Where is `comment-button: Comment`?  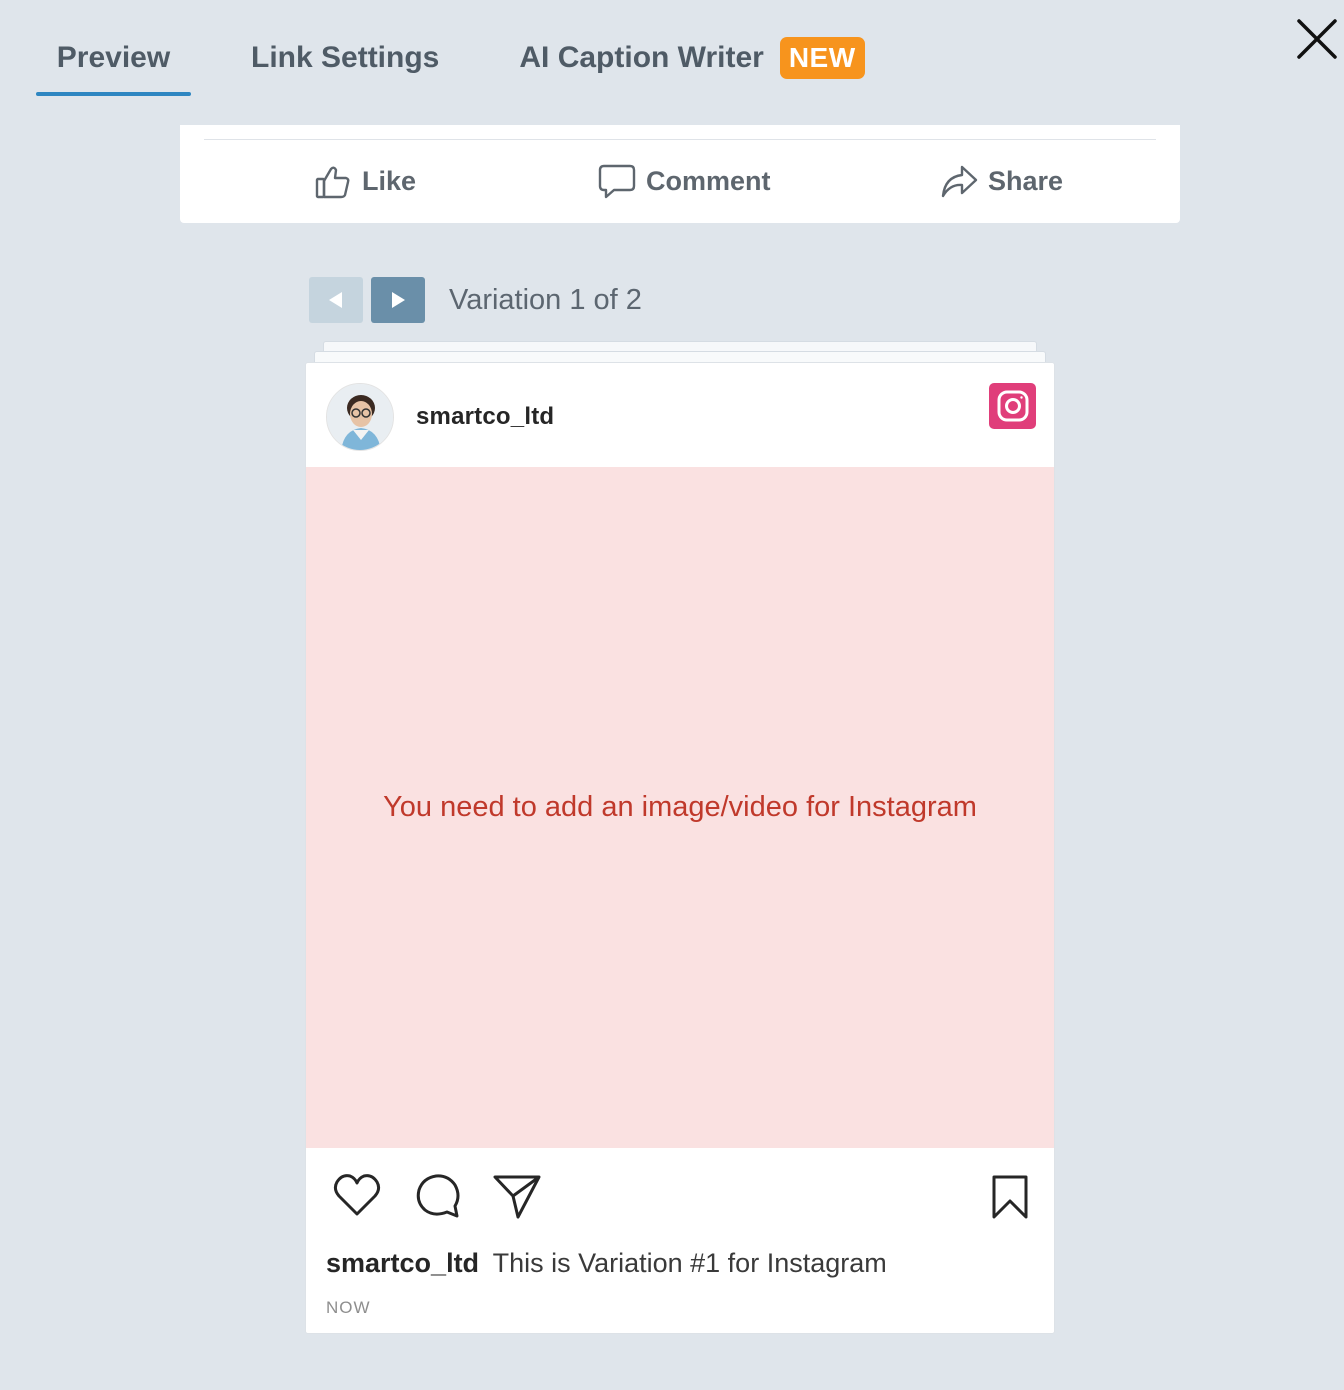
comment-button: Comment is located at coordinates (684, 181).